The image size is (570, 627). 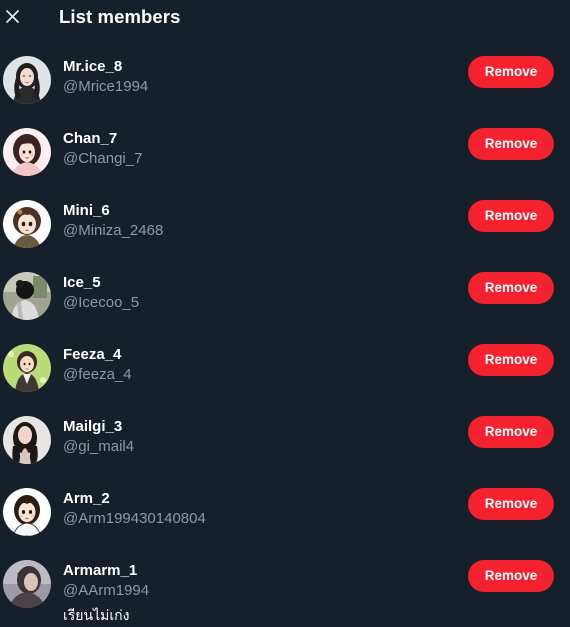 I want to click on page-title: List members, so click(x=120, y=16).